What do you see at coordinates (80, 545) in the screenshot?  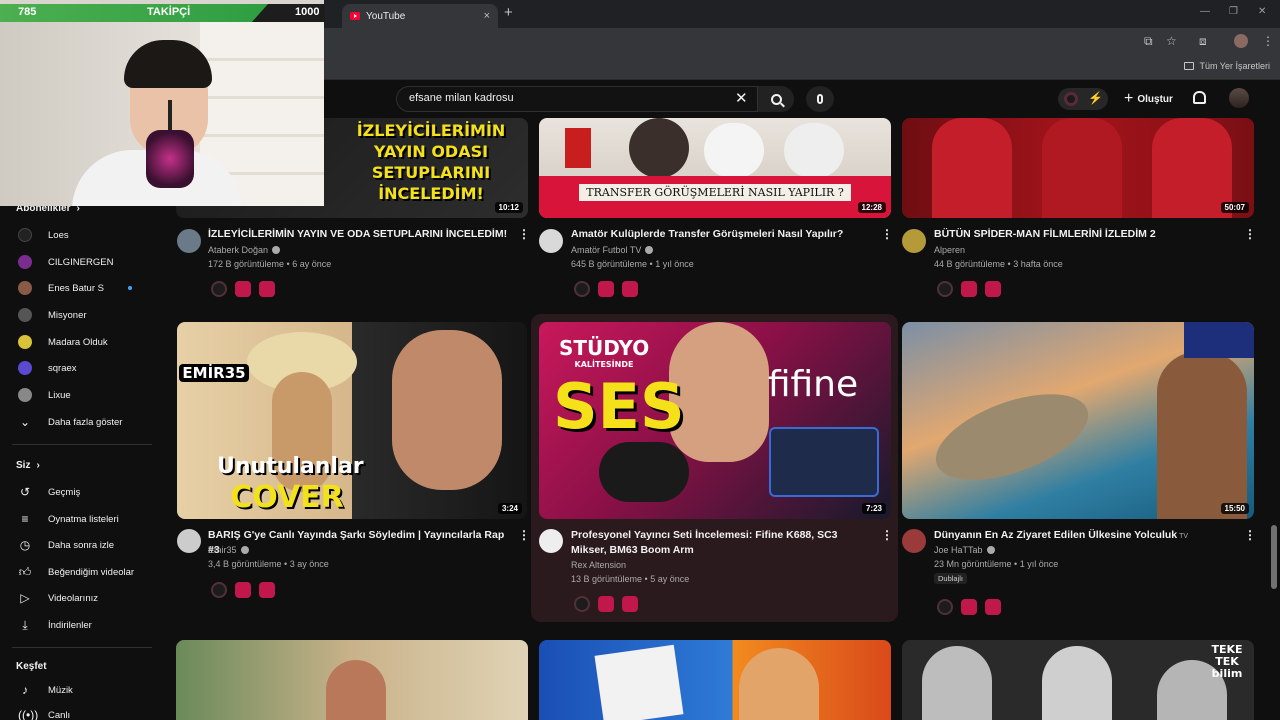 I see `sidebar-item-watch-later: ◷ Daha sonra izle` at bounding box center [80, 545].